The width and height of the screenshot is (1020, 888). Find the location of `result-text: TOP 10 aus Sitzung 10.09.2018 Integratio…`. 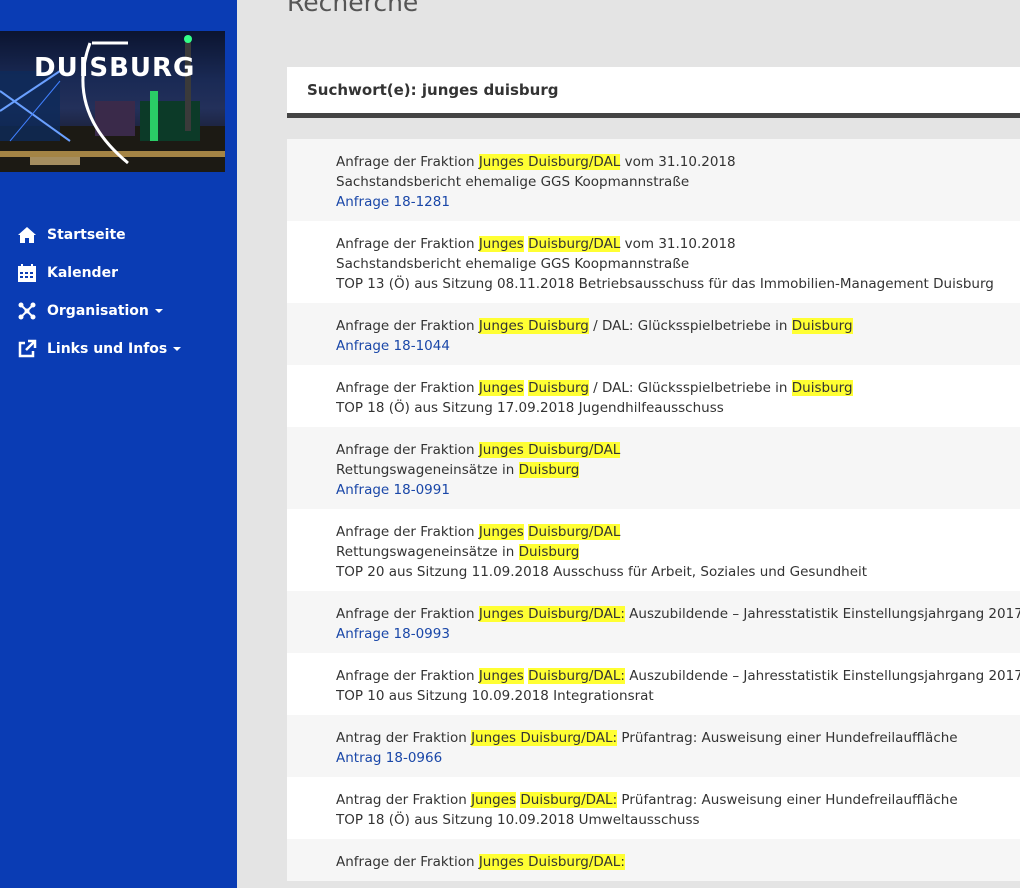

result-text: TOP 10 aus Sitzung 10.09.2018 Integratio… is located at coordinates (495, 696).